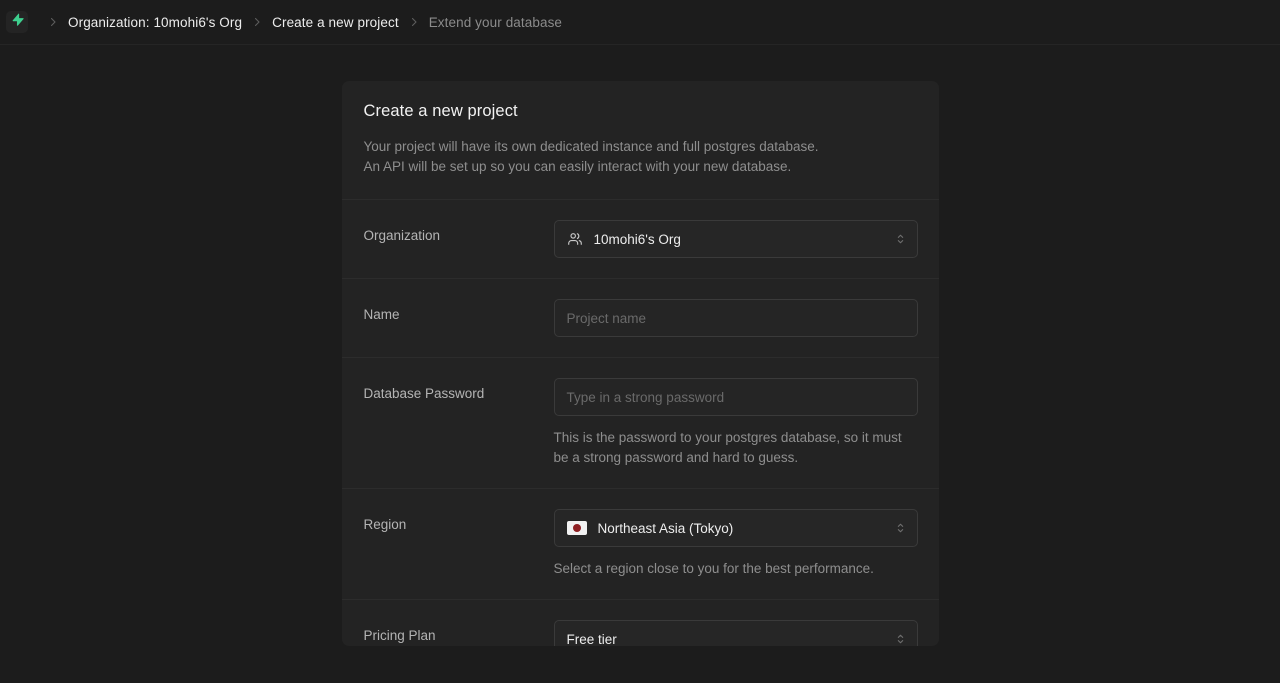 Image resolution: width=1280 pixels, height=683 pixels. Describe the element at coordinates (399, 635) in the screenshot. I see `pricing-plan-label: Pricing Plan` at that location.